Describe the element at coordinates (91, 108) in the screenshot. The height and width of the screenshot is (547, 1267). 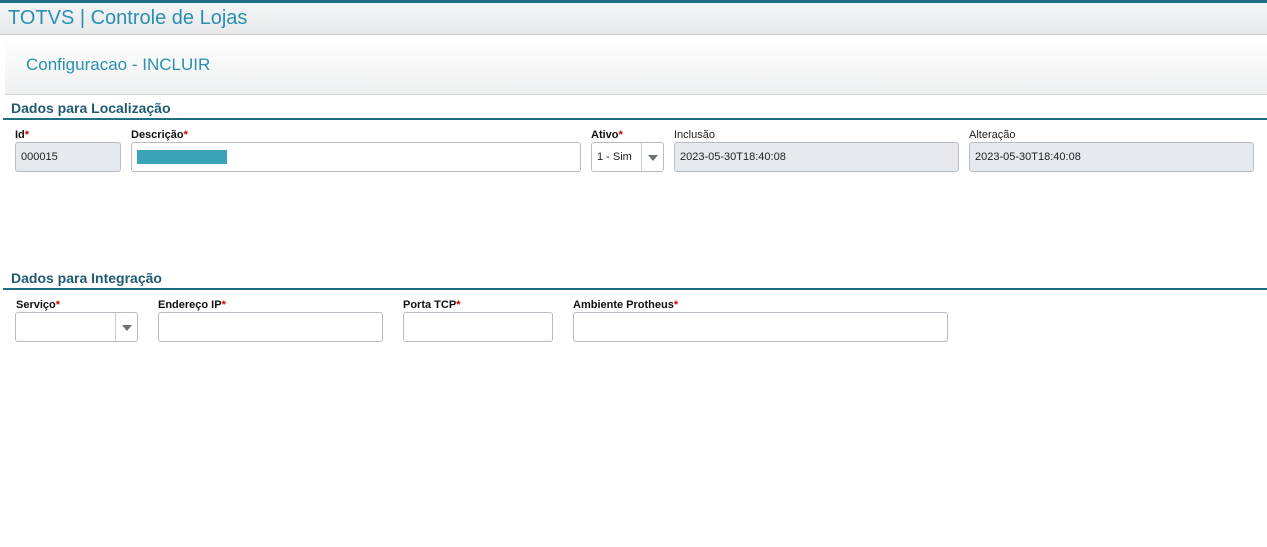
I see `section-title-localizacao: Dados para Localização` at that location.